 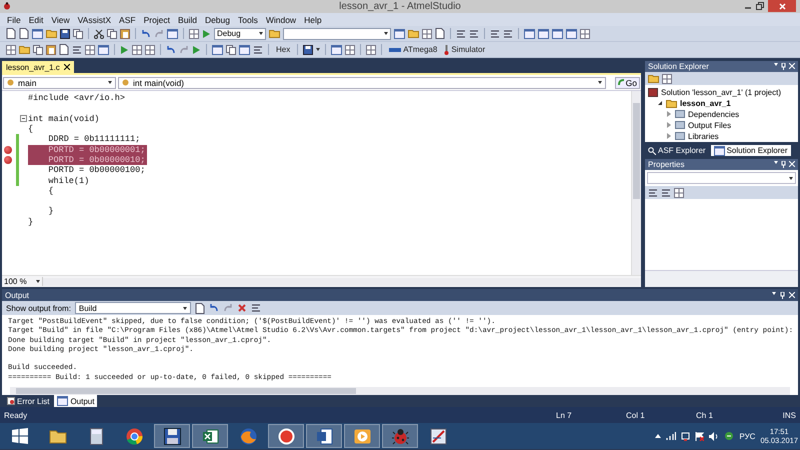 I want to click on circle-icon, so click(x=286, y=436).